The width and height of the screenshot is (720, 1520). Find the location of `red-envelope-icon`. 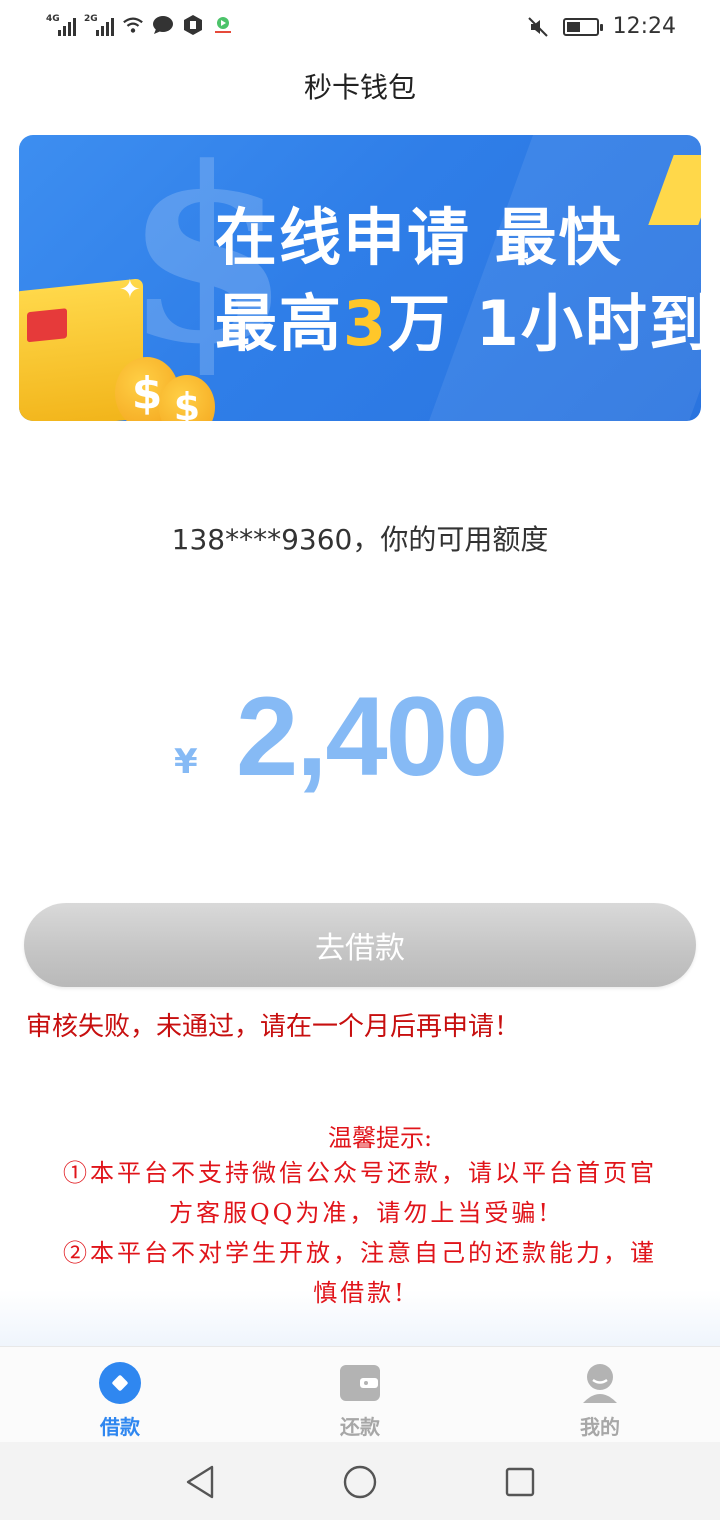

red-envelope-icon is located at coordinates (47, 325).